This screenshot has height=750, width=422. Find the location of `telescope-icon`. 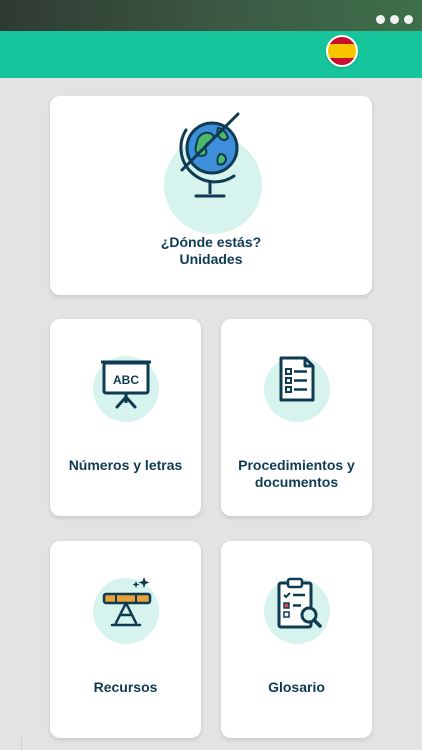

telescope-icon is located at coordinates (127, 602).